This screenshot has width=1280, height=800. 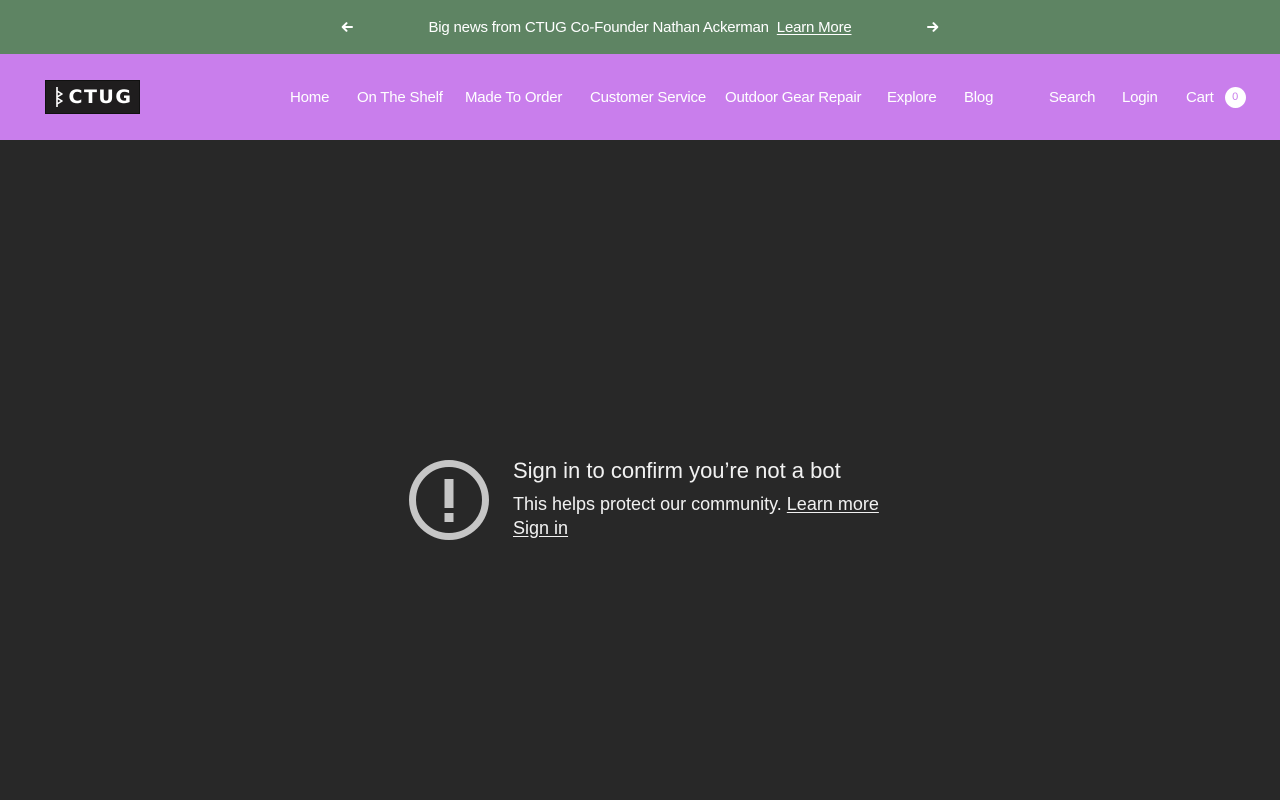 What do you see at coordinates (59, 97) in the screenshot?
I see `logo-mark-icon` at bounding box center [59, 97].